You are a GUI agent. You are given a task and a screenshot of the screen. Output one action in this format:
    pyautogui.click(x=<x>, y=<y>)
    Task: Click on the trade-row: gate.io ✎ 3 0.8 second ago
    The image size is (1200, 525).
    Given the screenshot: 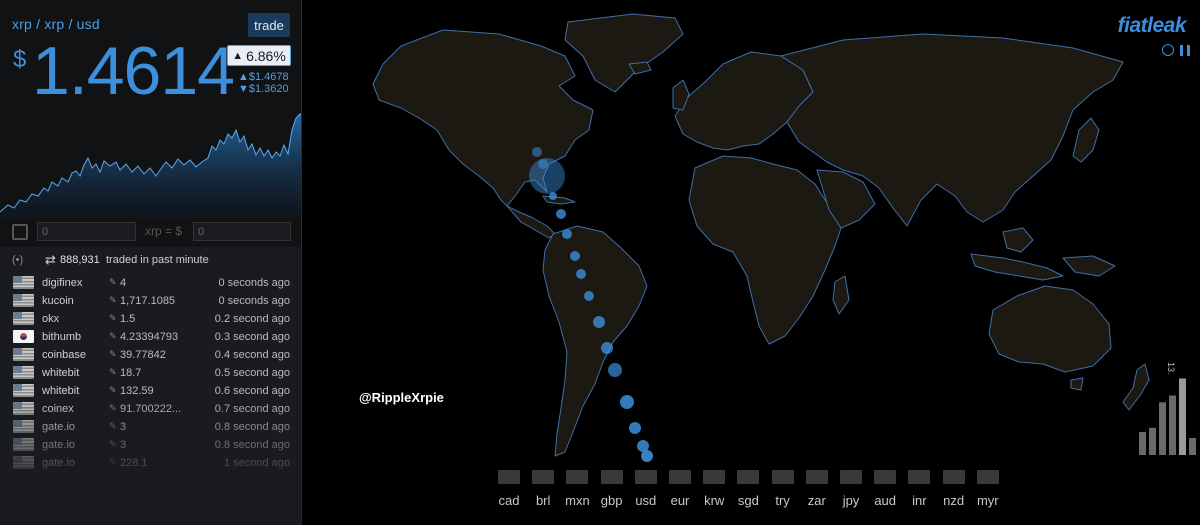 What is the action you would take?
    pyautogui.click(x=150, y=427)
    